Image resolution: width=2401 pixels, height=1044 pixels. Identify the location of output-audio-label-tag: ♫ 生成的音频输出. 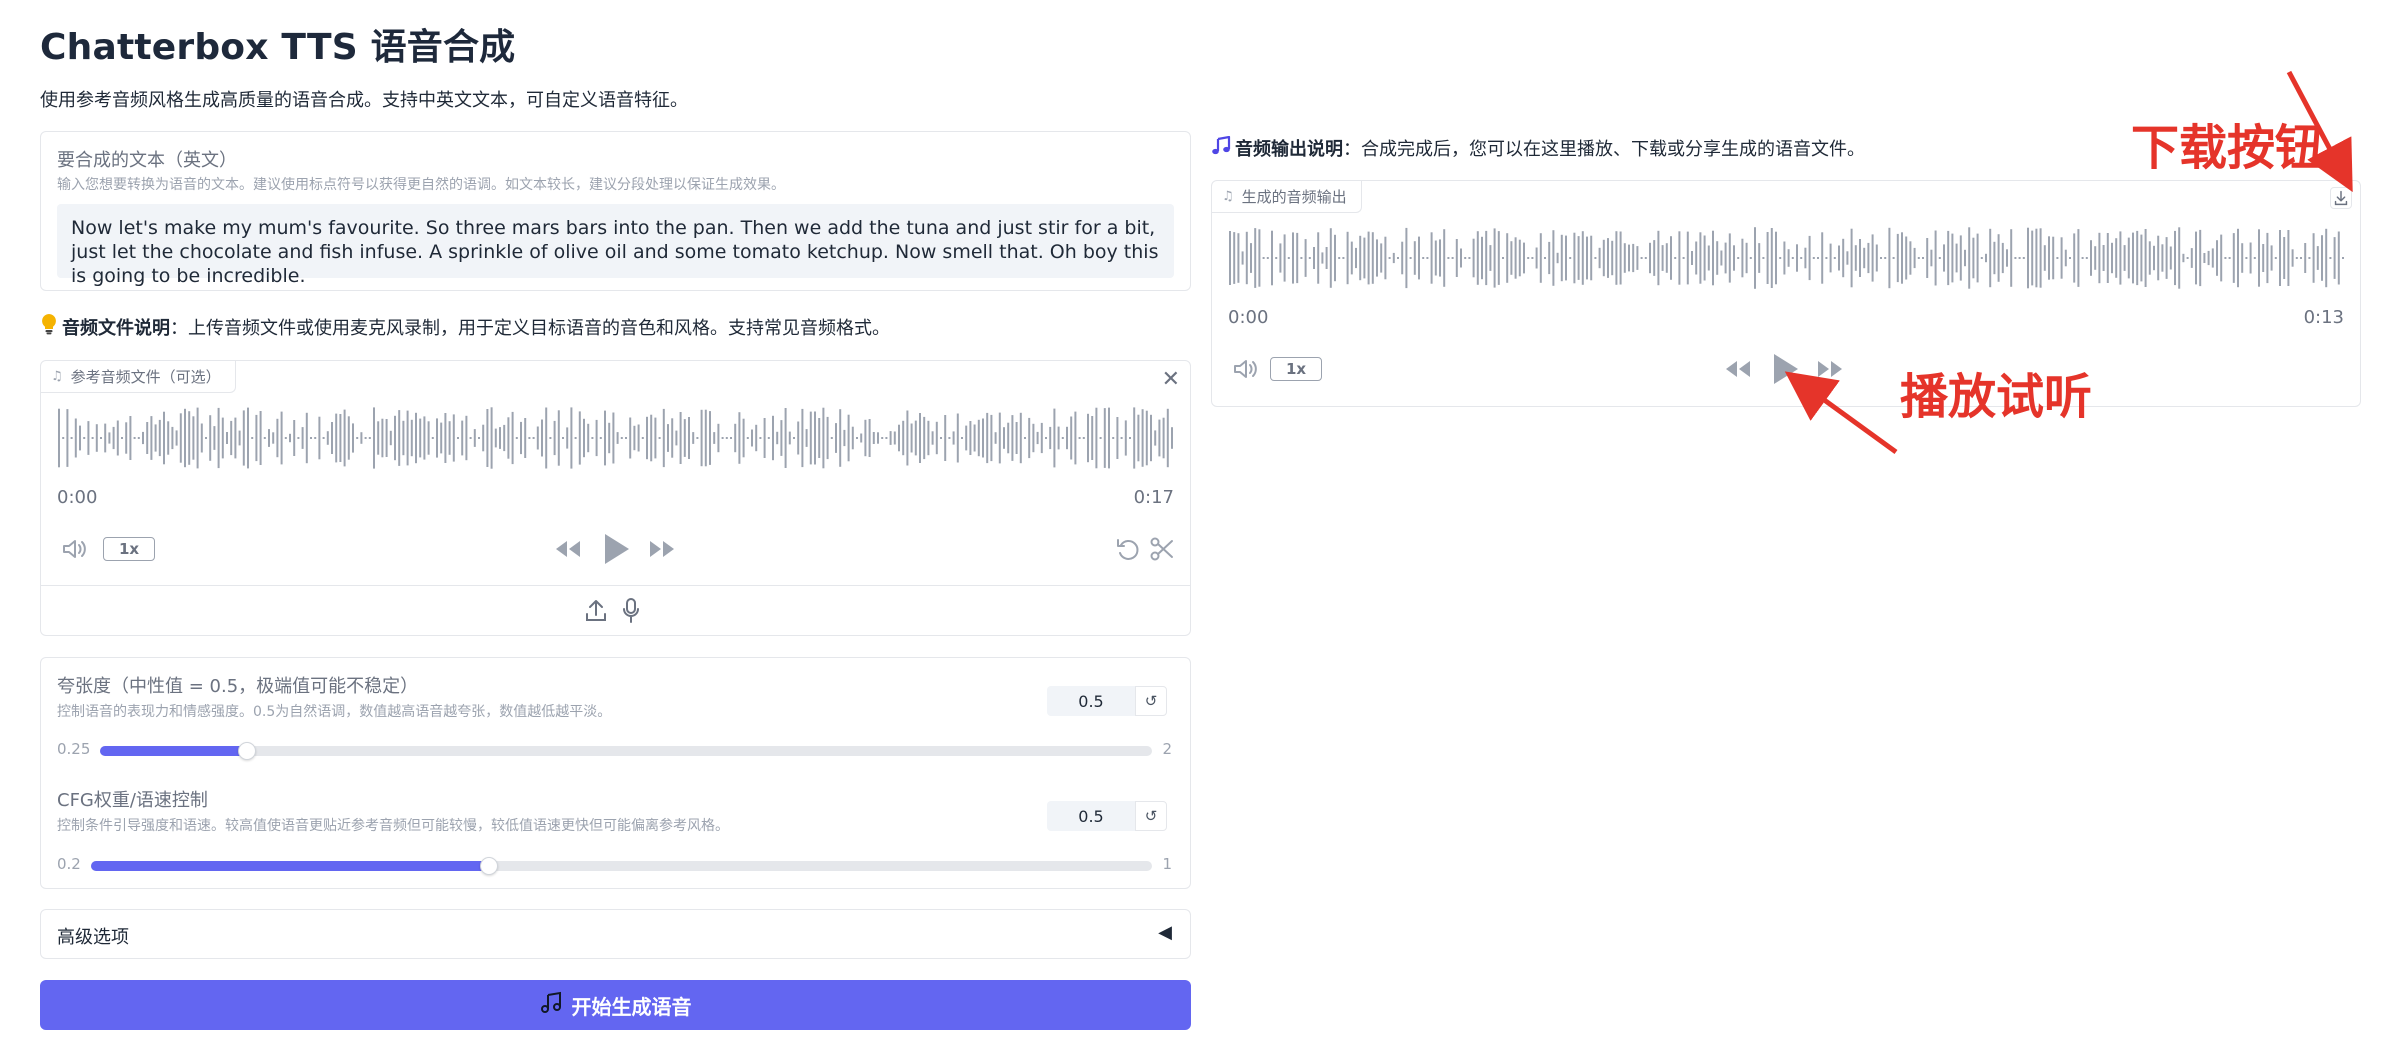
(1287, 197).